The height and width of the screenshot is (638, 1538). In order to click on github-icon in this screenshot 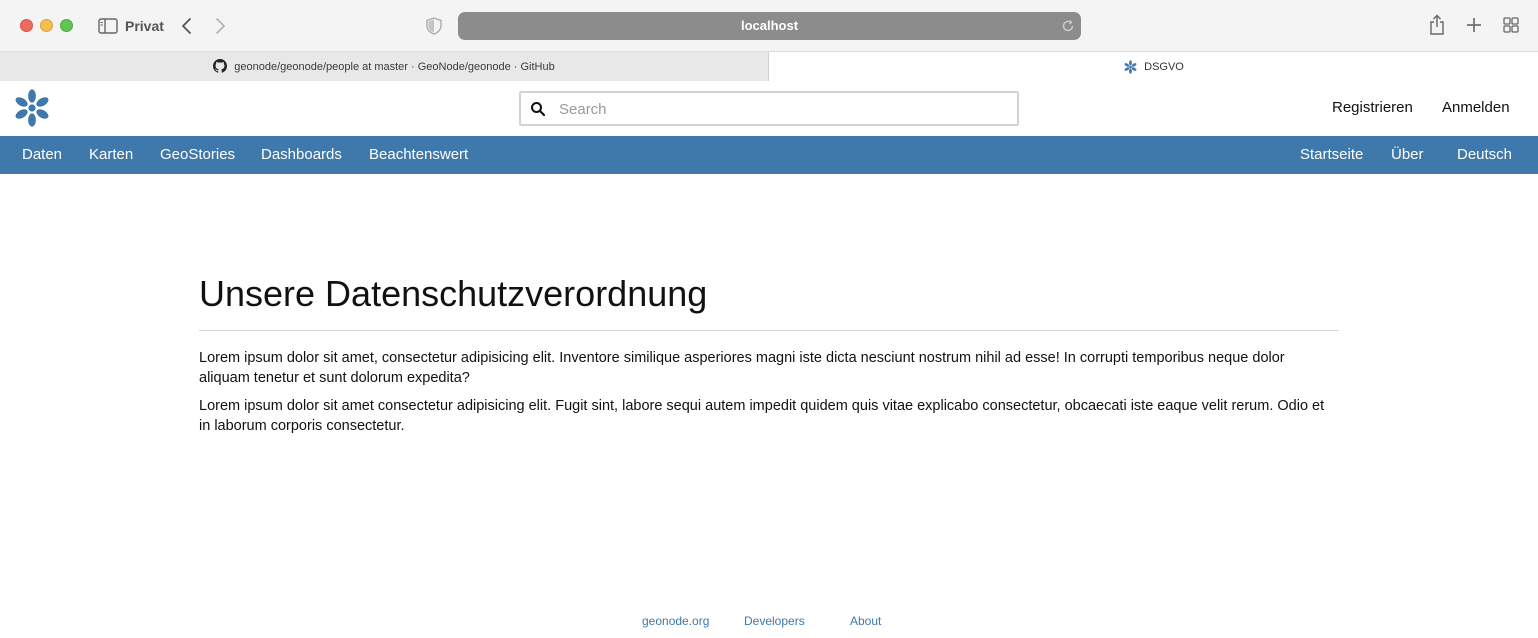, I will do `click(220, 66)`.